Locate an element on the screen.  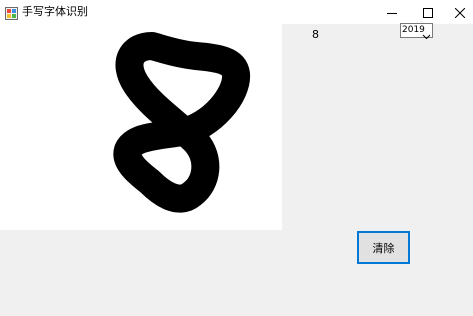
clear-button: 清除 is located at coordinates (383, 247).